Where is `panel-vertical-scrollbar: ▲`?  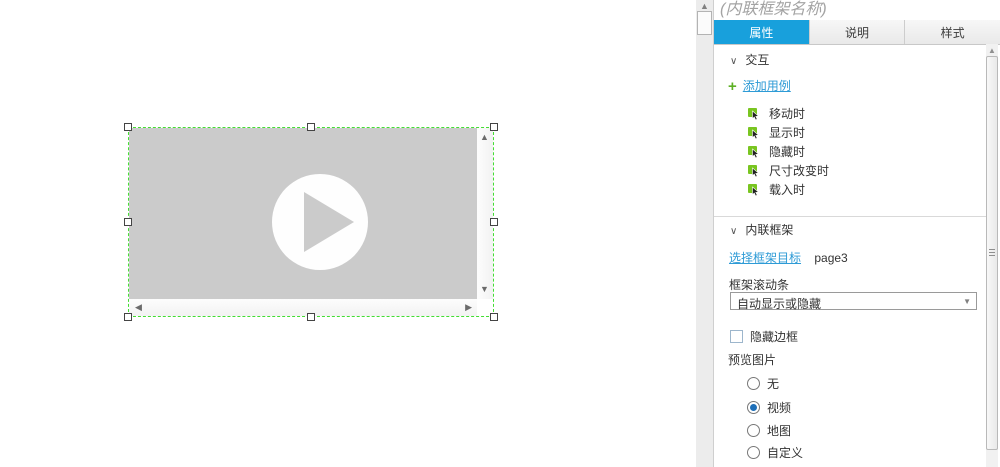
panel-vertical-scrollbar: ▲ is located at coordinates (992, 255).